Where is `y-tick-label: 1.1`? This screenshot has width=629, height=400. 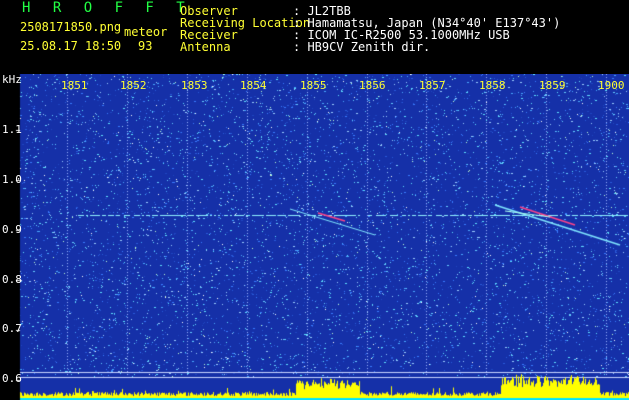
y-tick-label: 1.1 is located at coordinates (12, 129).